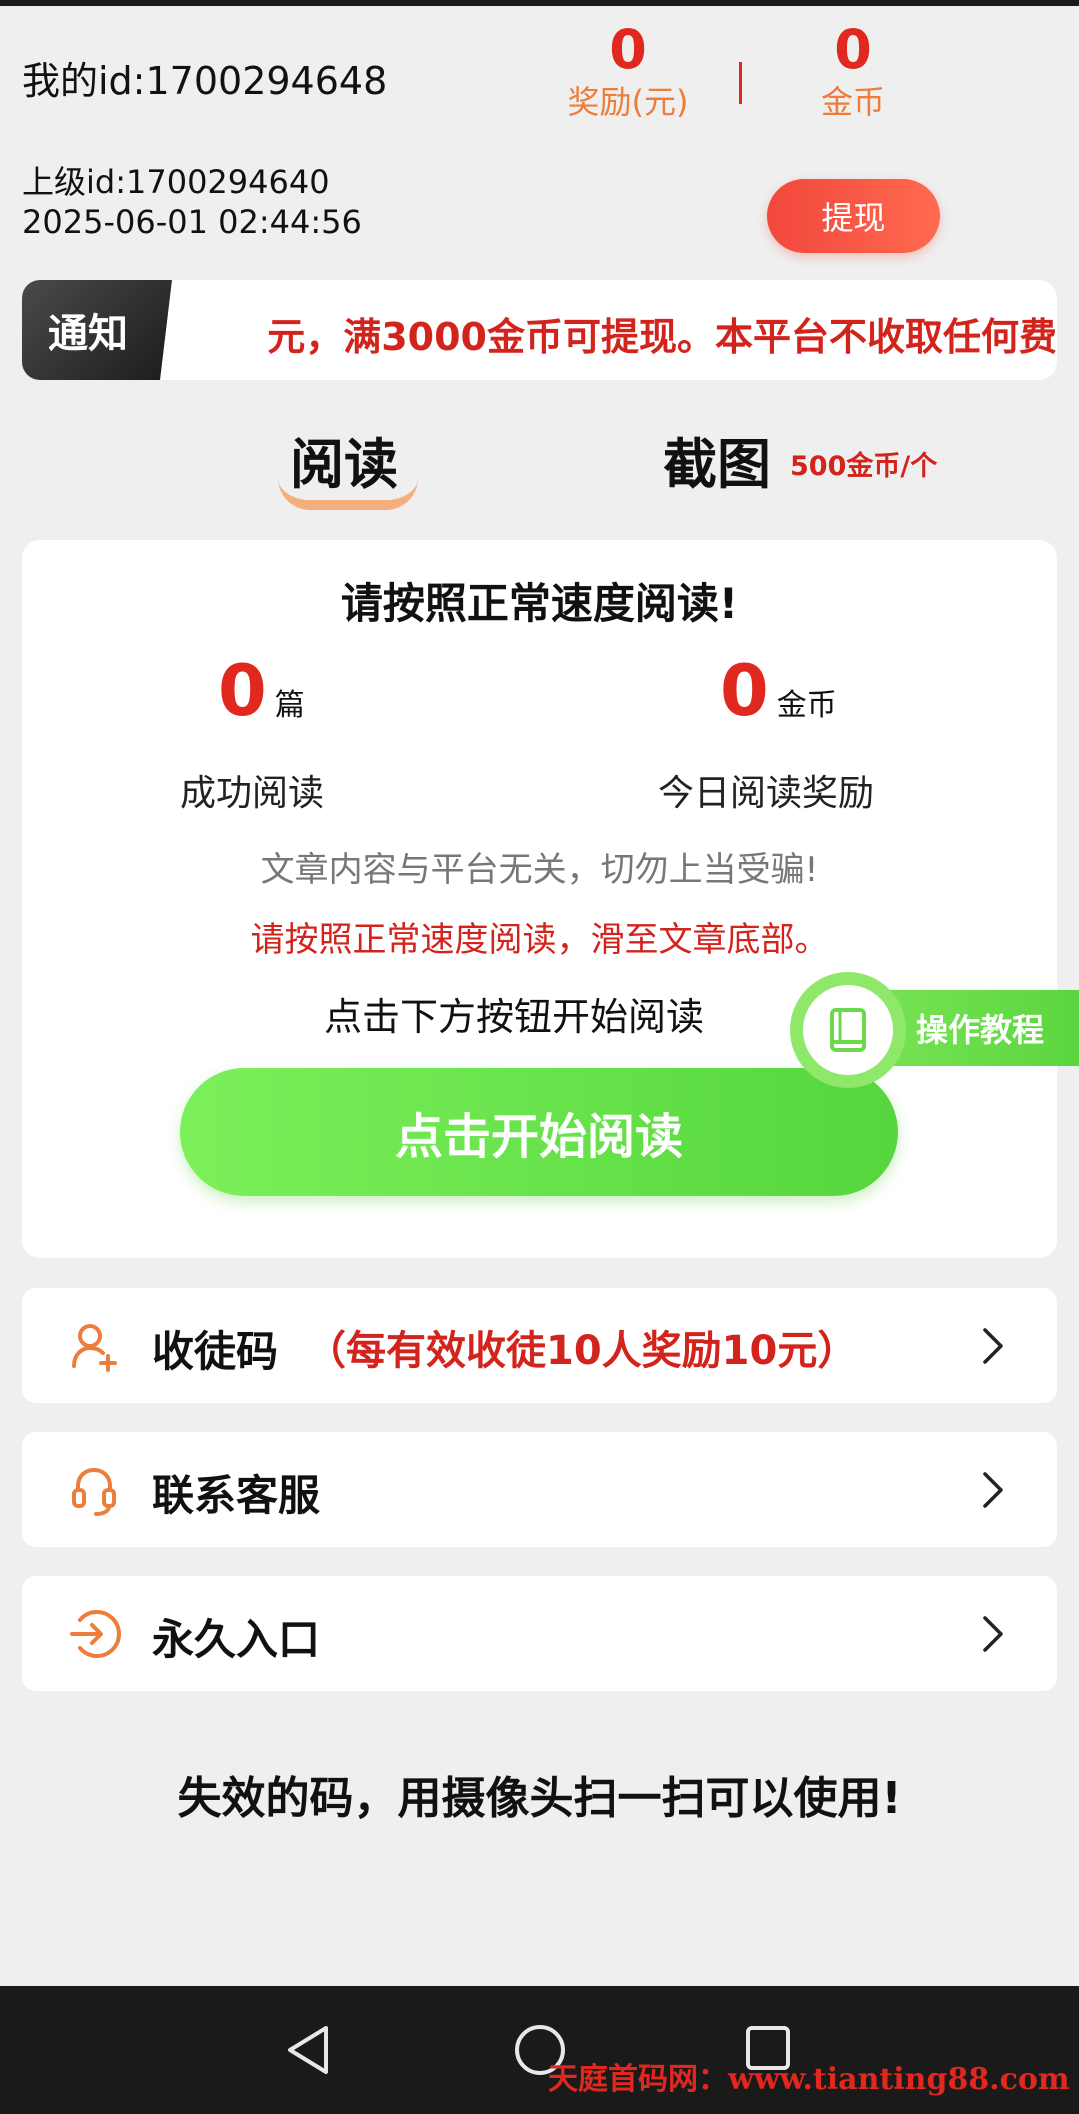 The image size is (1079, 2114). I want to click on timestamp: 2025-06-01 02:44:56, so click(192, 222).